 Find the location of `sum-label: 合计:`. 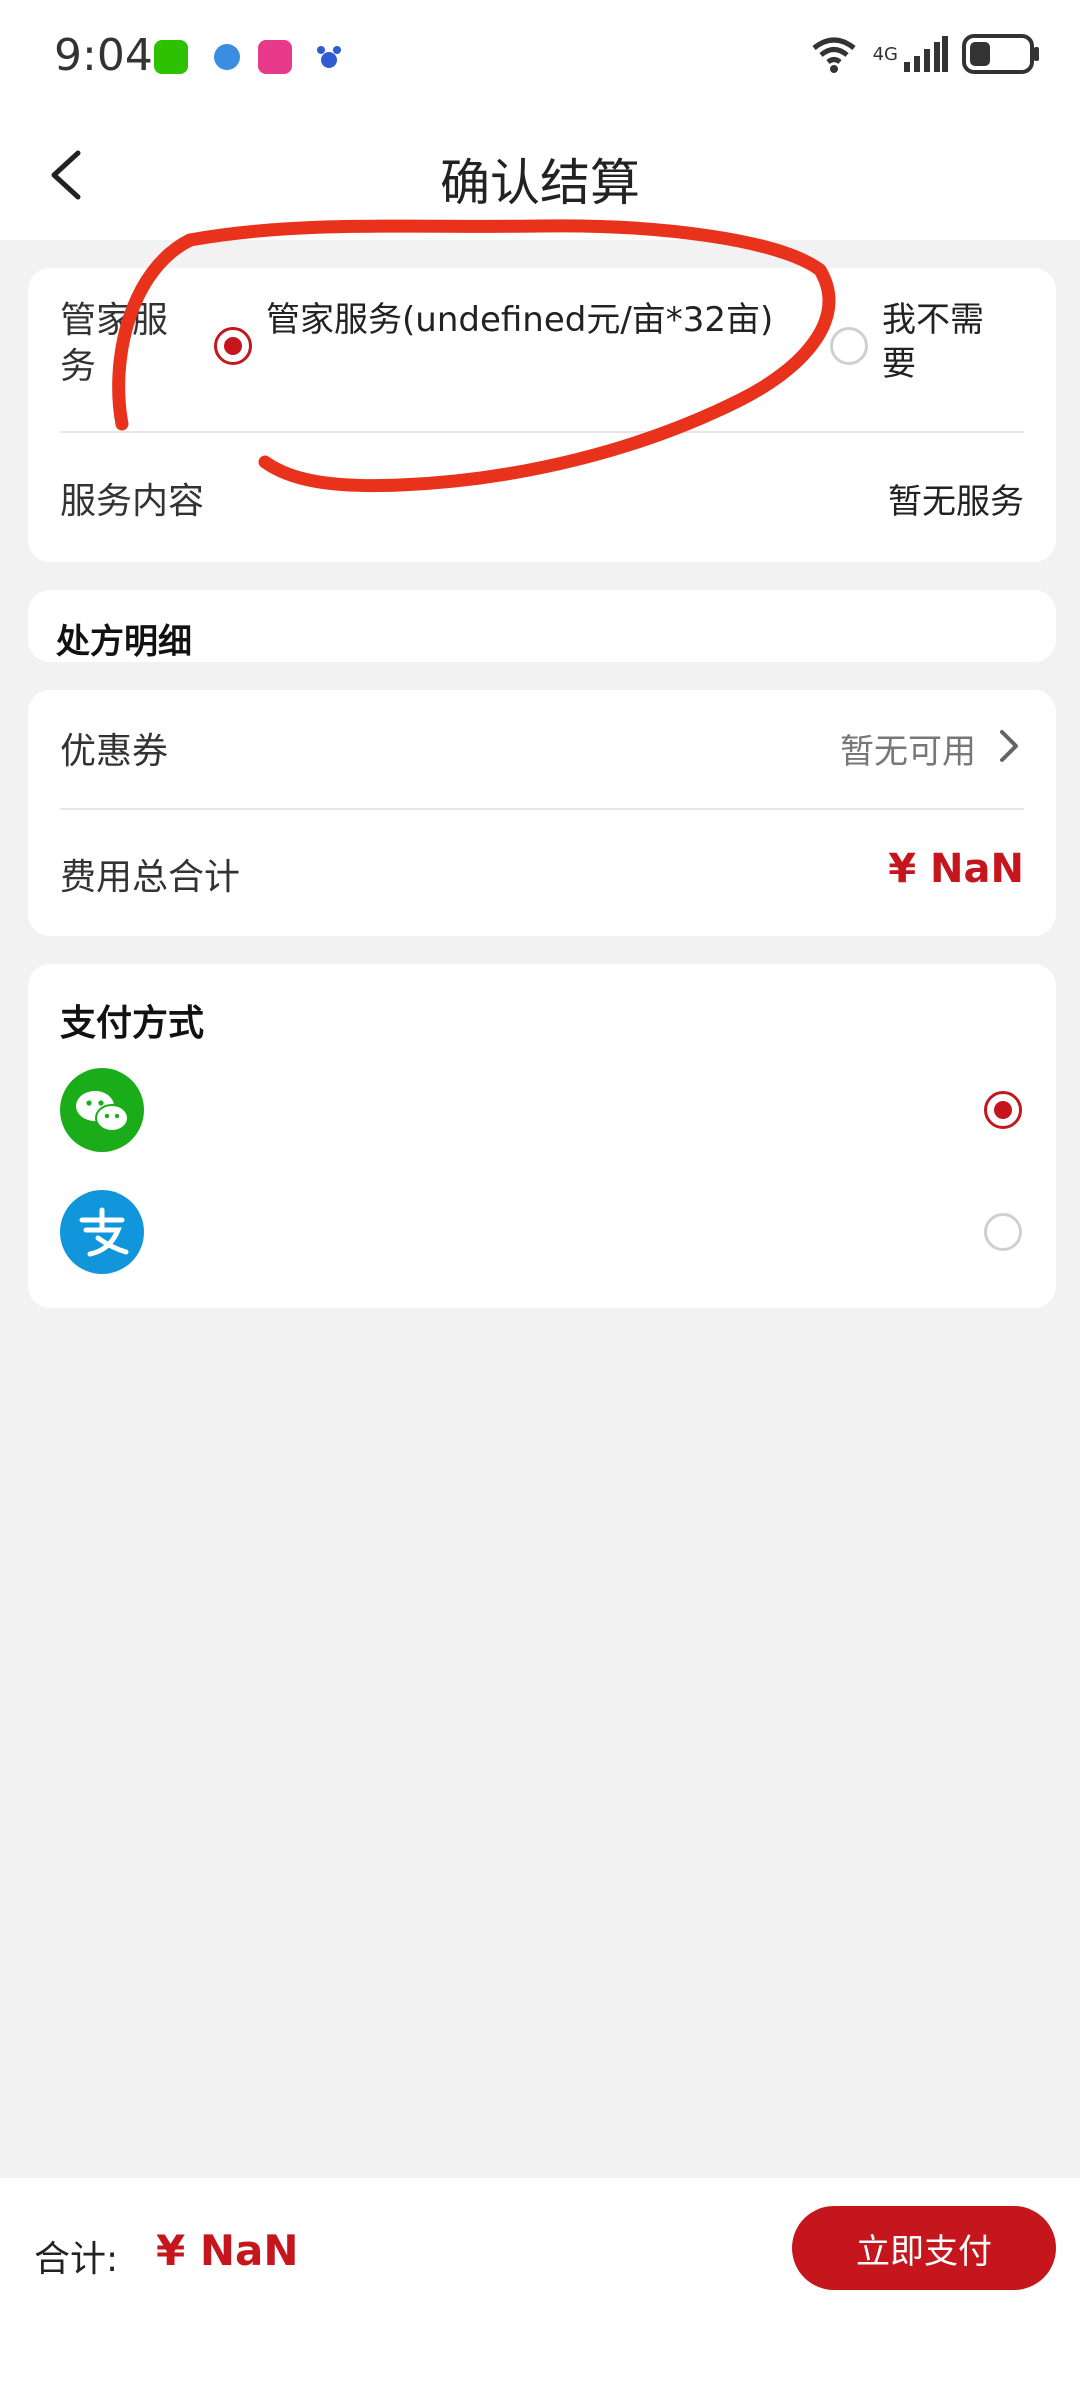

sum-label: 合计: is located at coordinates (76, 2259).